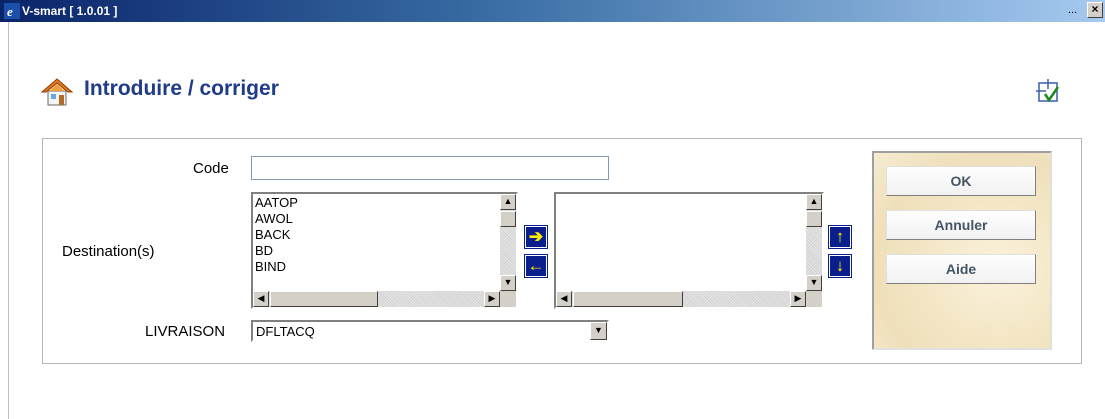 This screenshot has width=1105, height=419. What do you see at coordinates (181, 88) in the screenshot?
I see `page-title: Introduire / corriger` at bounding box center [181, 88].